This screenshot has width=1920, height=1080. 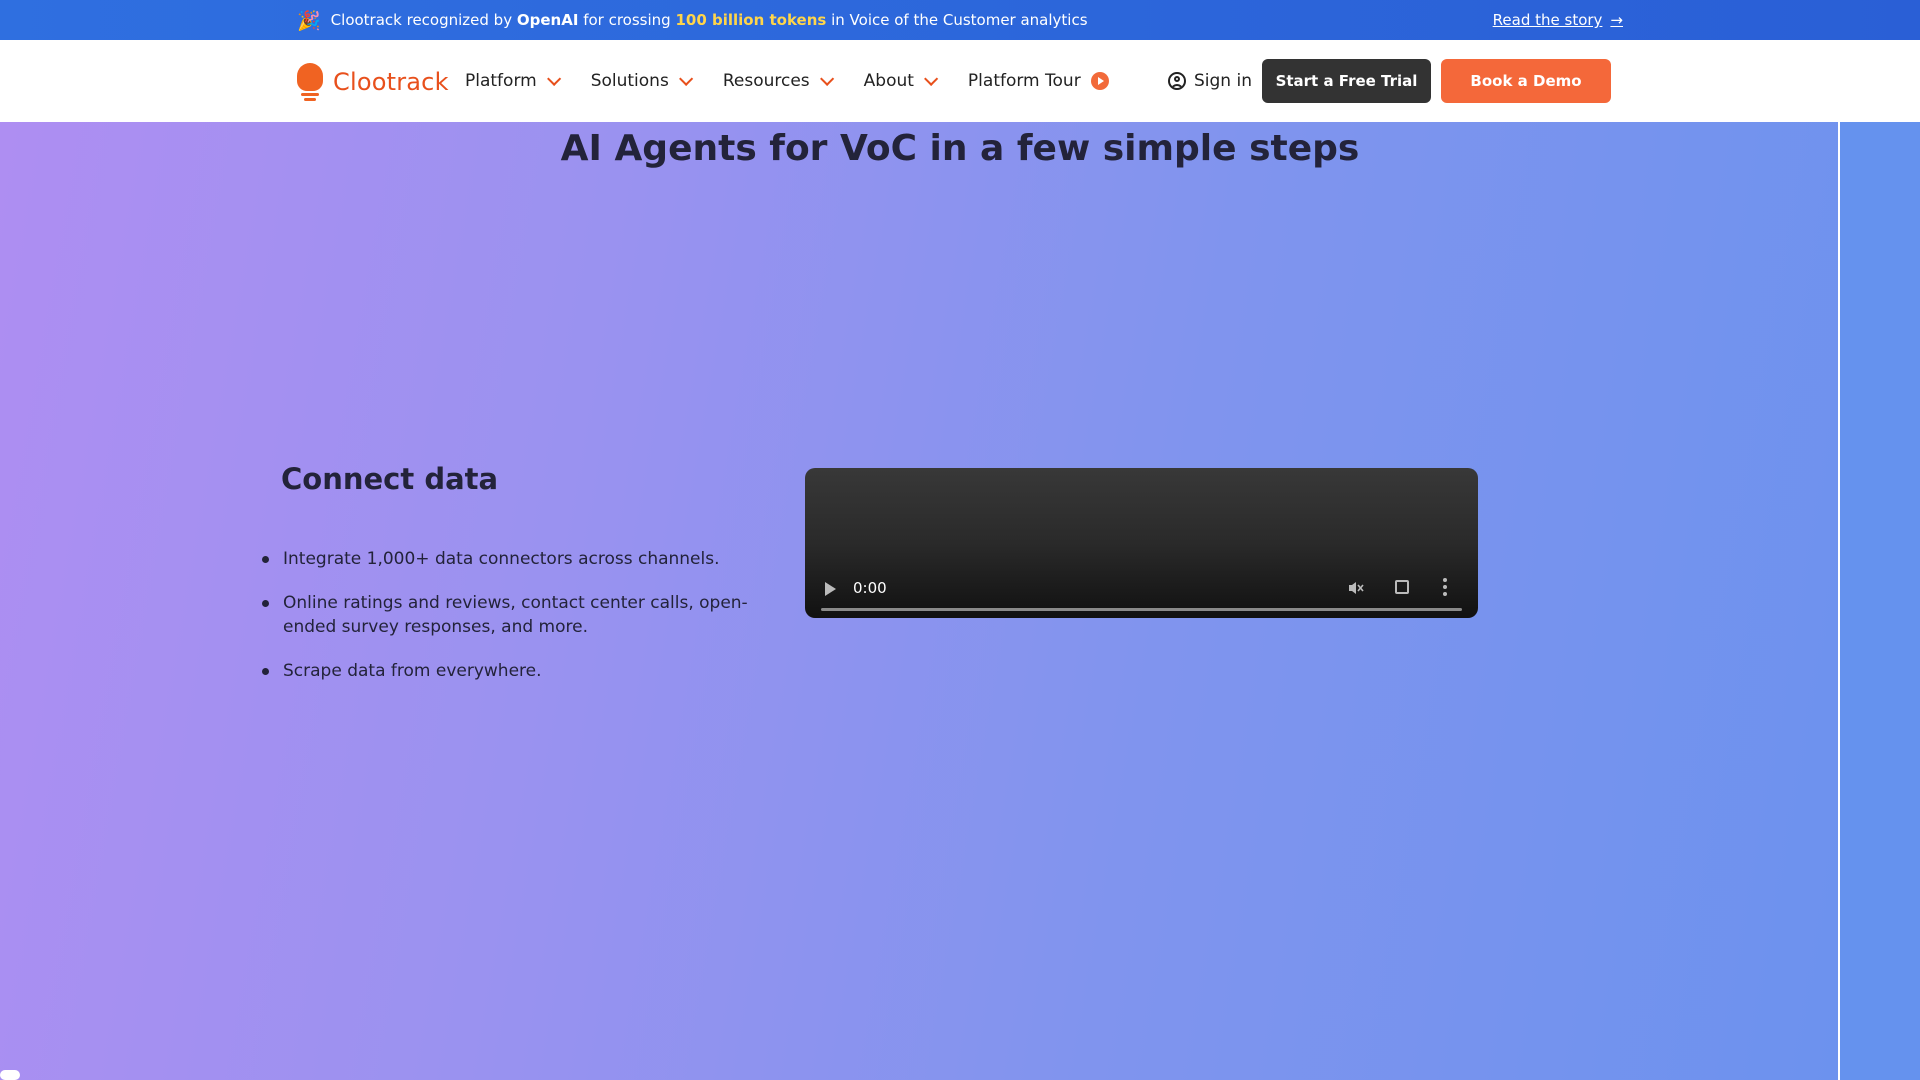 What do you see at coordinates (522, 671) in the screenshot?
I see `list-item: Scrape data from everywhere.` at bounding box center [522, 671].